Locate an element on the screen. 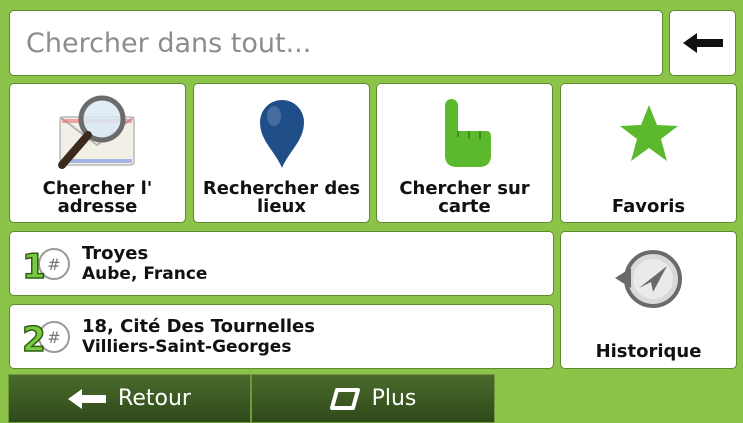 The width and height of the screenshot is (743, 423). backspace-arrow-icon is located at coordinates (702, 43).